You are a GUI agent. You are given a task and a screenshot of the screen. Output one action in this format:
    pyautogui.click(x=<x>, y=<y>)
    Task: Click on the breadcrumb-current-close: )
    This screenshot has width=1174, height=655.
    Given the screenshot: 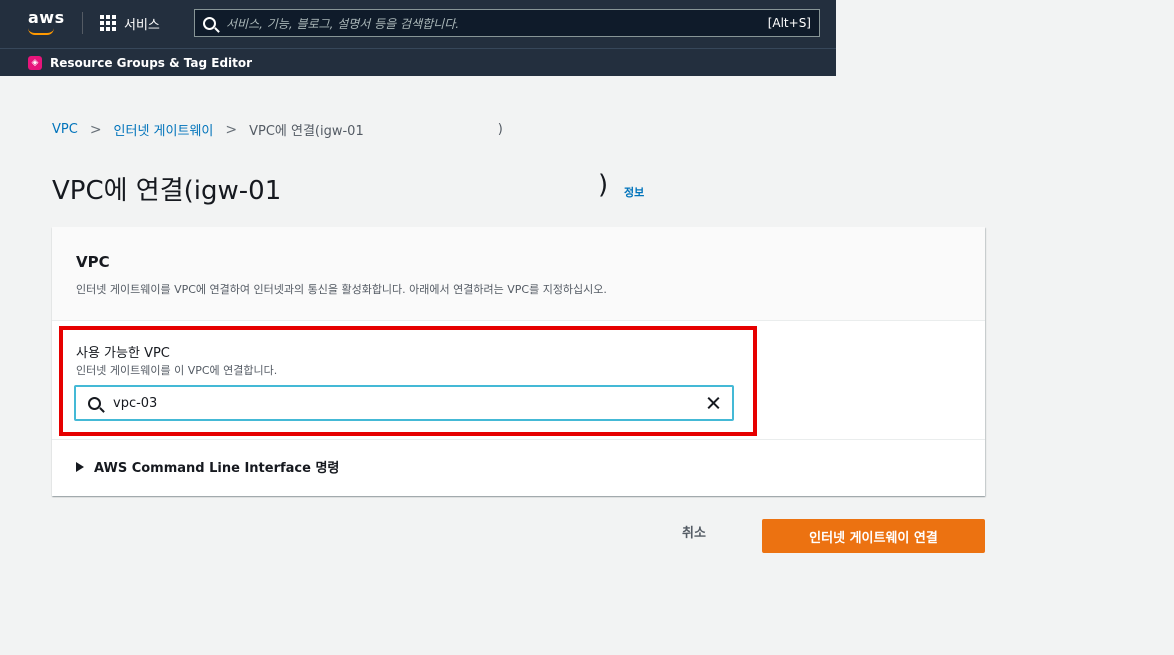 What is the action you would take?
    pyautogui.click(x=500, y=129)
    